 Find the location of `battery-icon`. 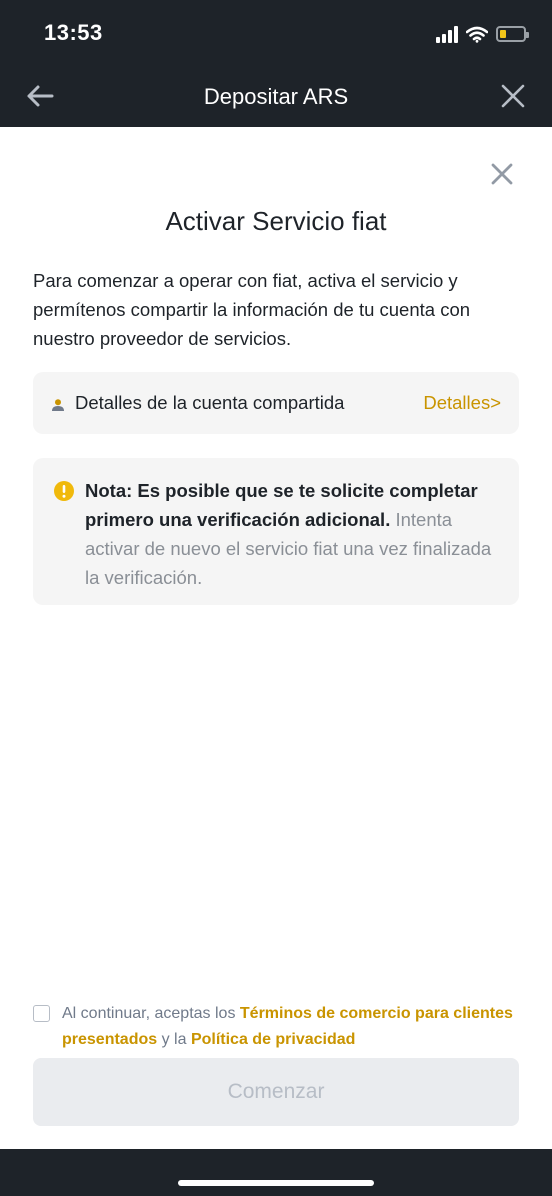

battery-icon is located at coordinates (512, 34).